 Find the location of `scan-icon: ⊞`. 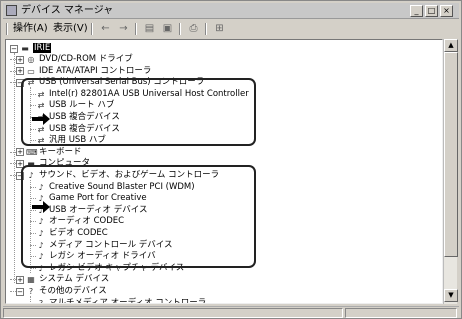

scan-icon: ⊞ is located at coordinates (219, 28).